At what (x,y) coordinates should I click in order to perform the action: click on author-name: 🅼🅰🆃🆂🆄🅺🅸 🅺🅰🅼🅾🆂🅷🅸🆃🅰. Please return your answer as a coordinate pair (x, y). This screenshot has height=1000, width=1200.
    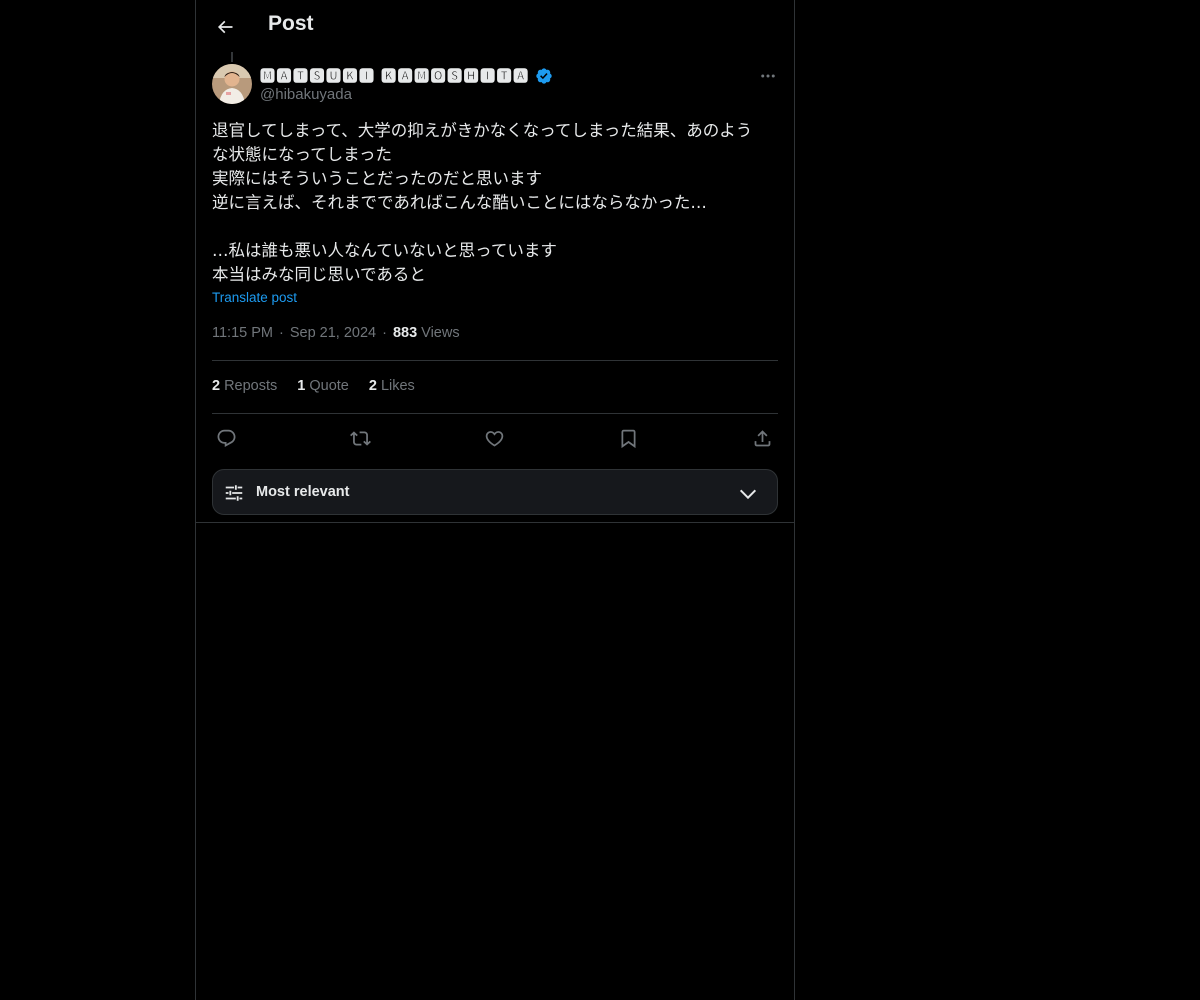
    Looking at the image, I should click on (406, 75).